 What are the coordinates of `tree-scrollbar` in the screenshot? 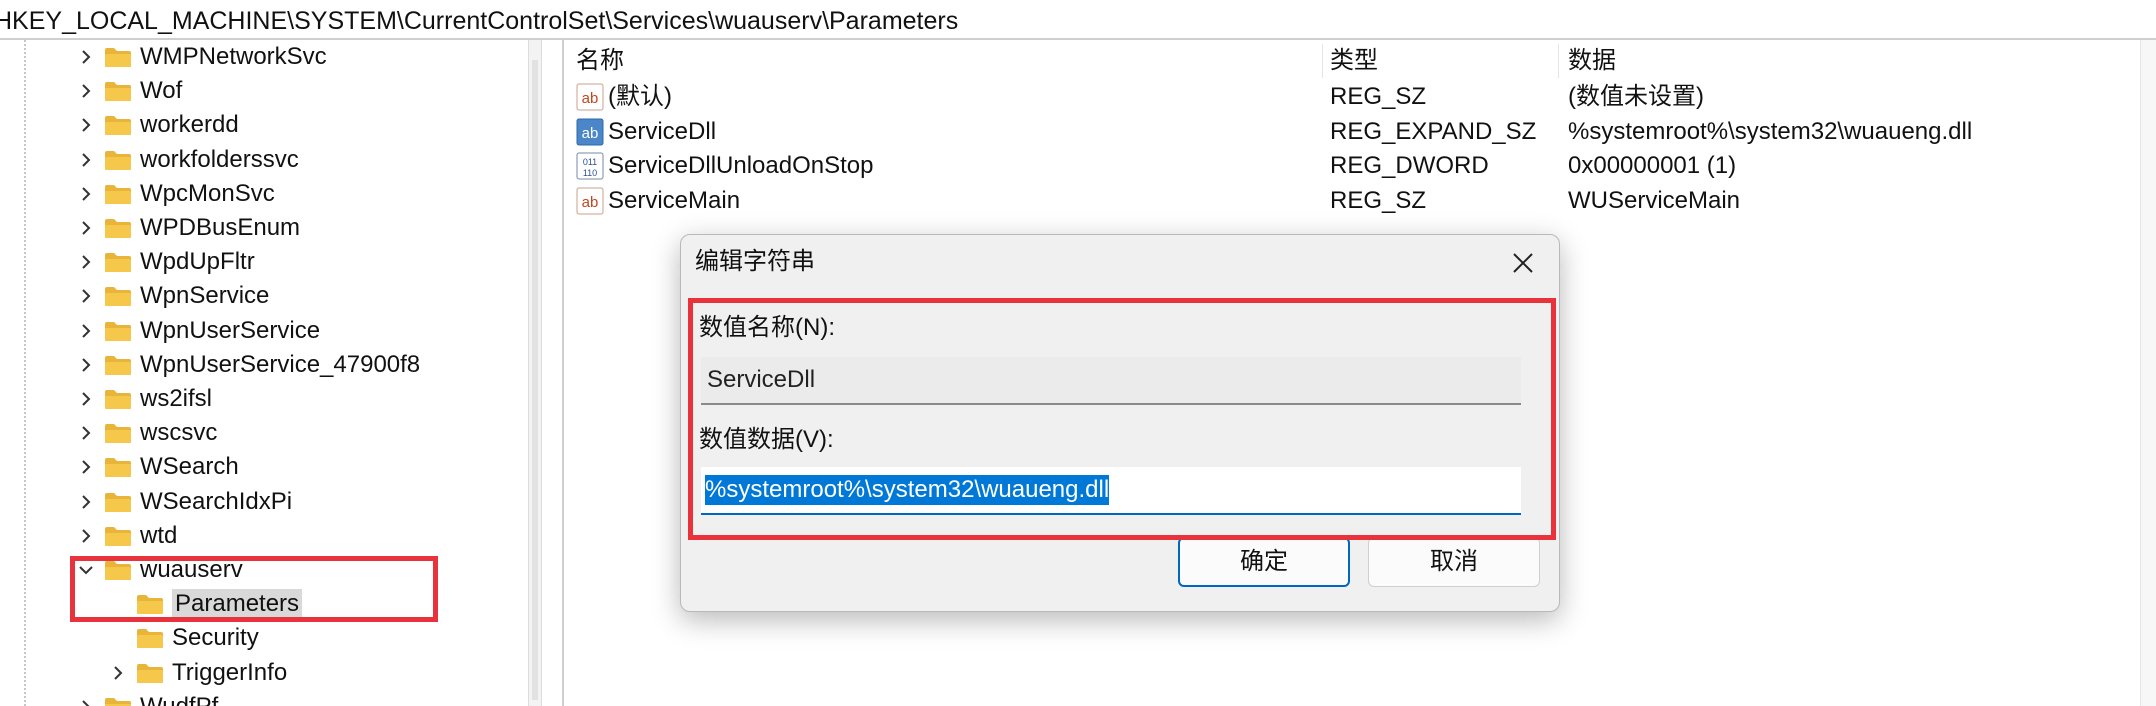 It's located at (535, 373).